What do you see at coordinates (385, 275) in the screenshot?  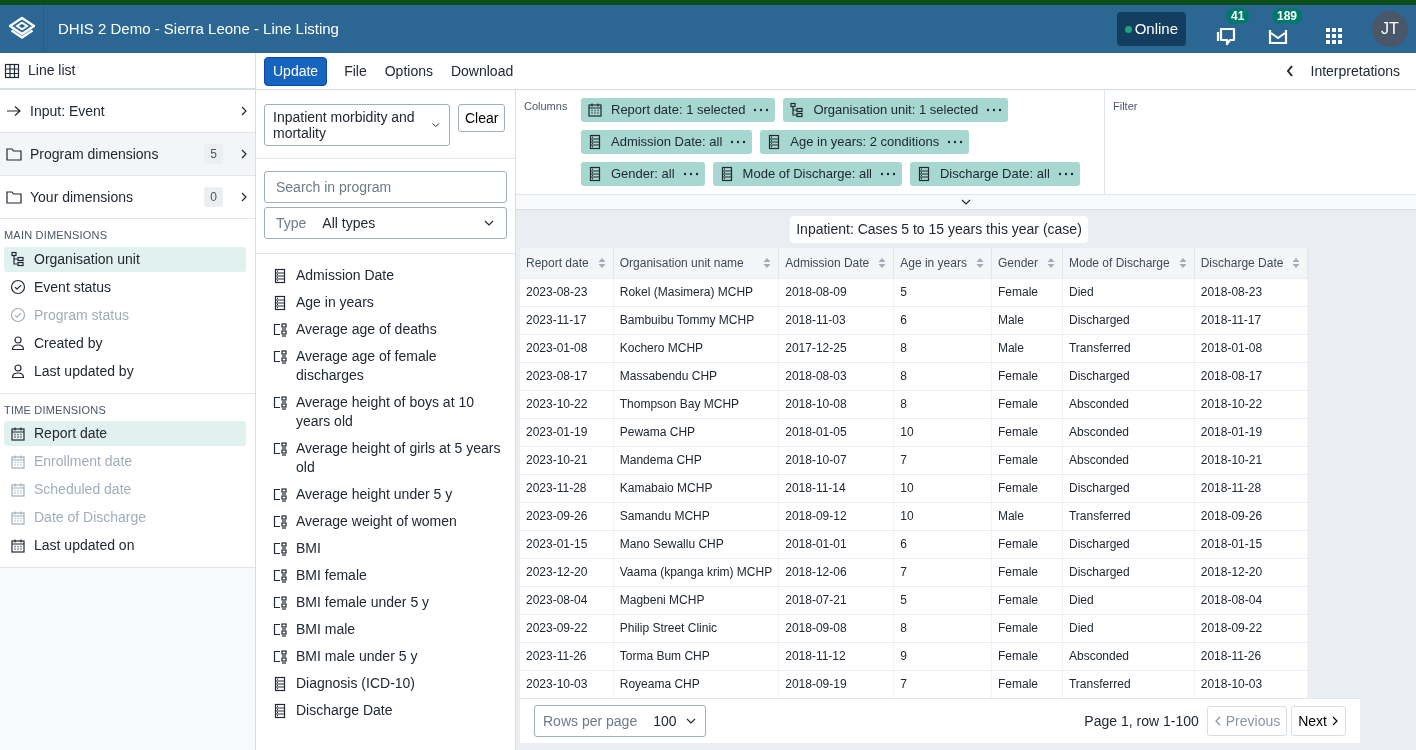 I see `program-dimension-item: Admission Date` at bounding box center [385, 275].